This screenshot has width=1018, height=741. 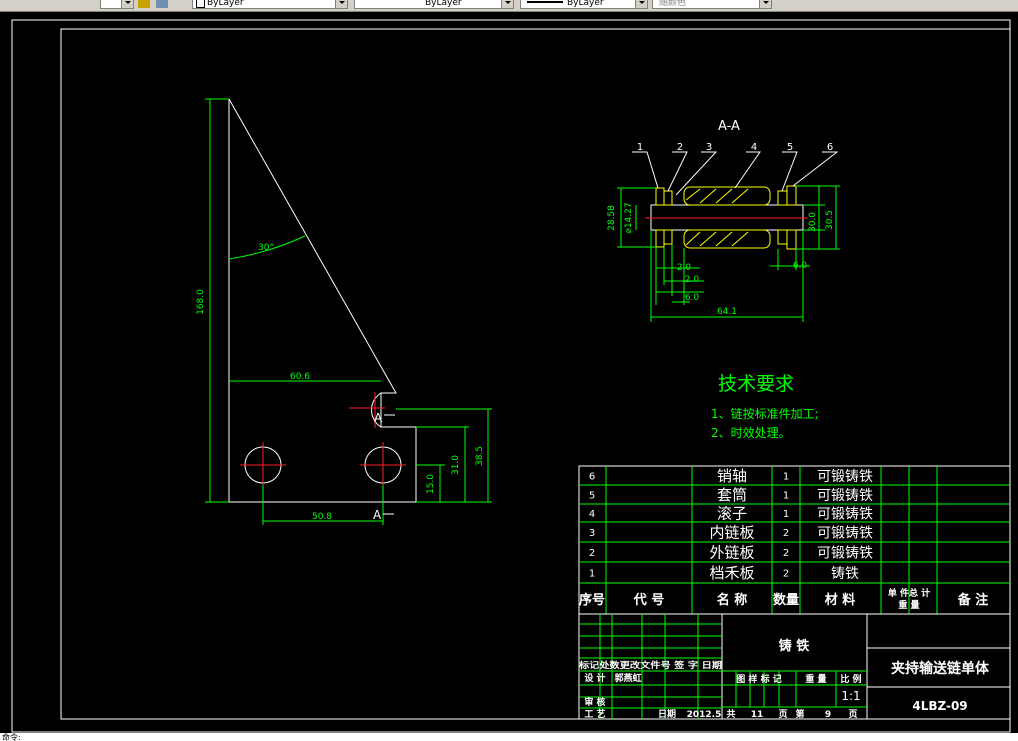 What do you see at coordinates (627, 678) in the screenshot?
I see `tb-designer: 郭燕虹` at bounding box center [627, 678].